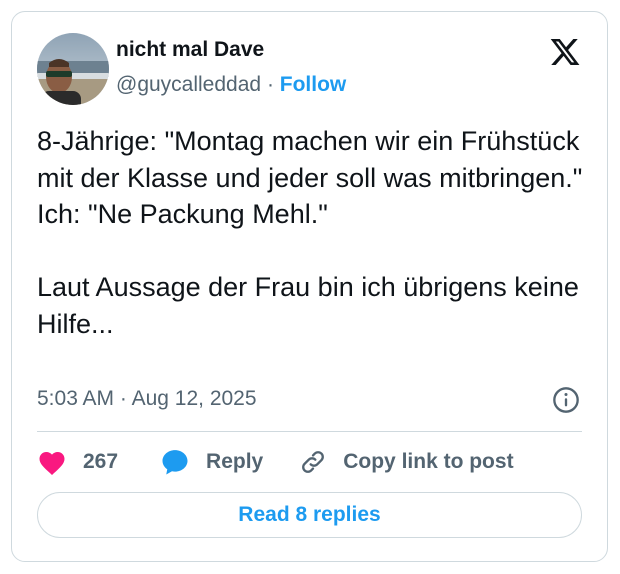  Describe the element at coordinates (175, 462) in the screenshot. I see `speech-bubble-icon` at that location.